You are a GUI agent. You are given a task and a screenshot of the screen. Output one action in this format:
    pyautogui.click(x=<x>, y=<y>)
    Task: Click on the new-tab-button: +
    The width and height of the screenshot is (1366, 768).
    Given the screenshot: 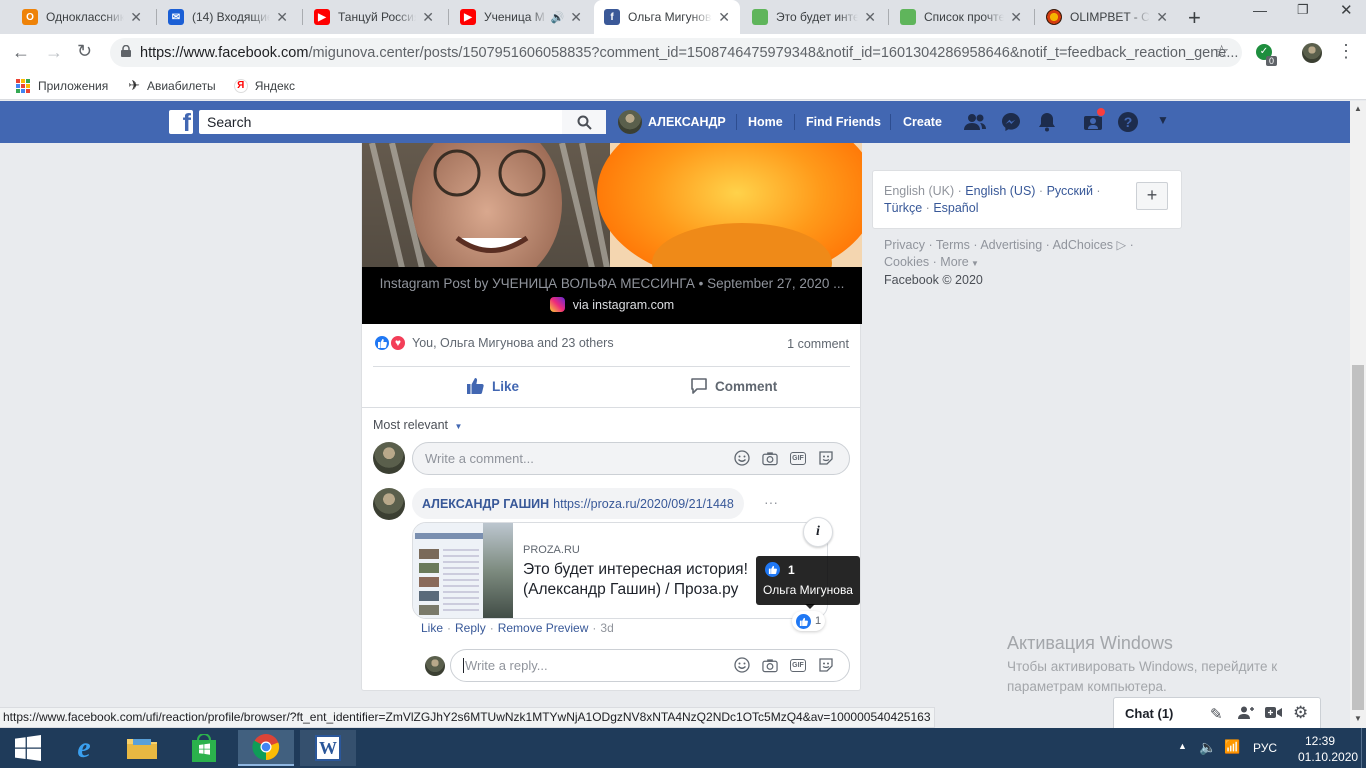 What is the action you would take?
    pyautogui.click(x=1194, y=18)
    